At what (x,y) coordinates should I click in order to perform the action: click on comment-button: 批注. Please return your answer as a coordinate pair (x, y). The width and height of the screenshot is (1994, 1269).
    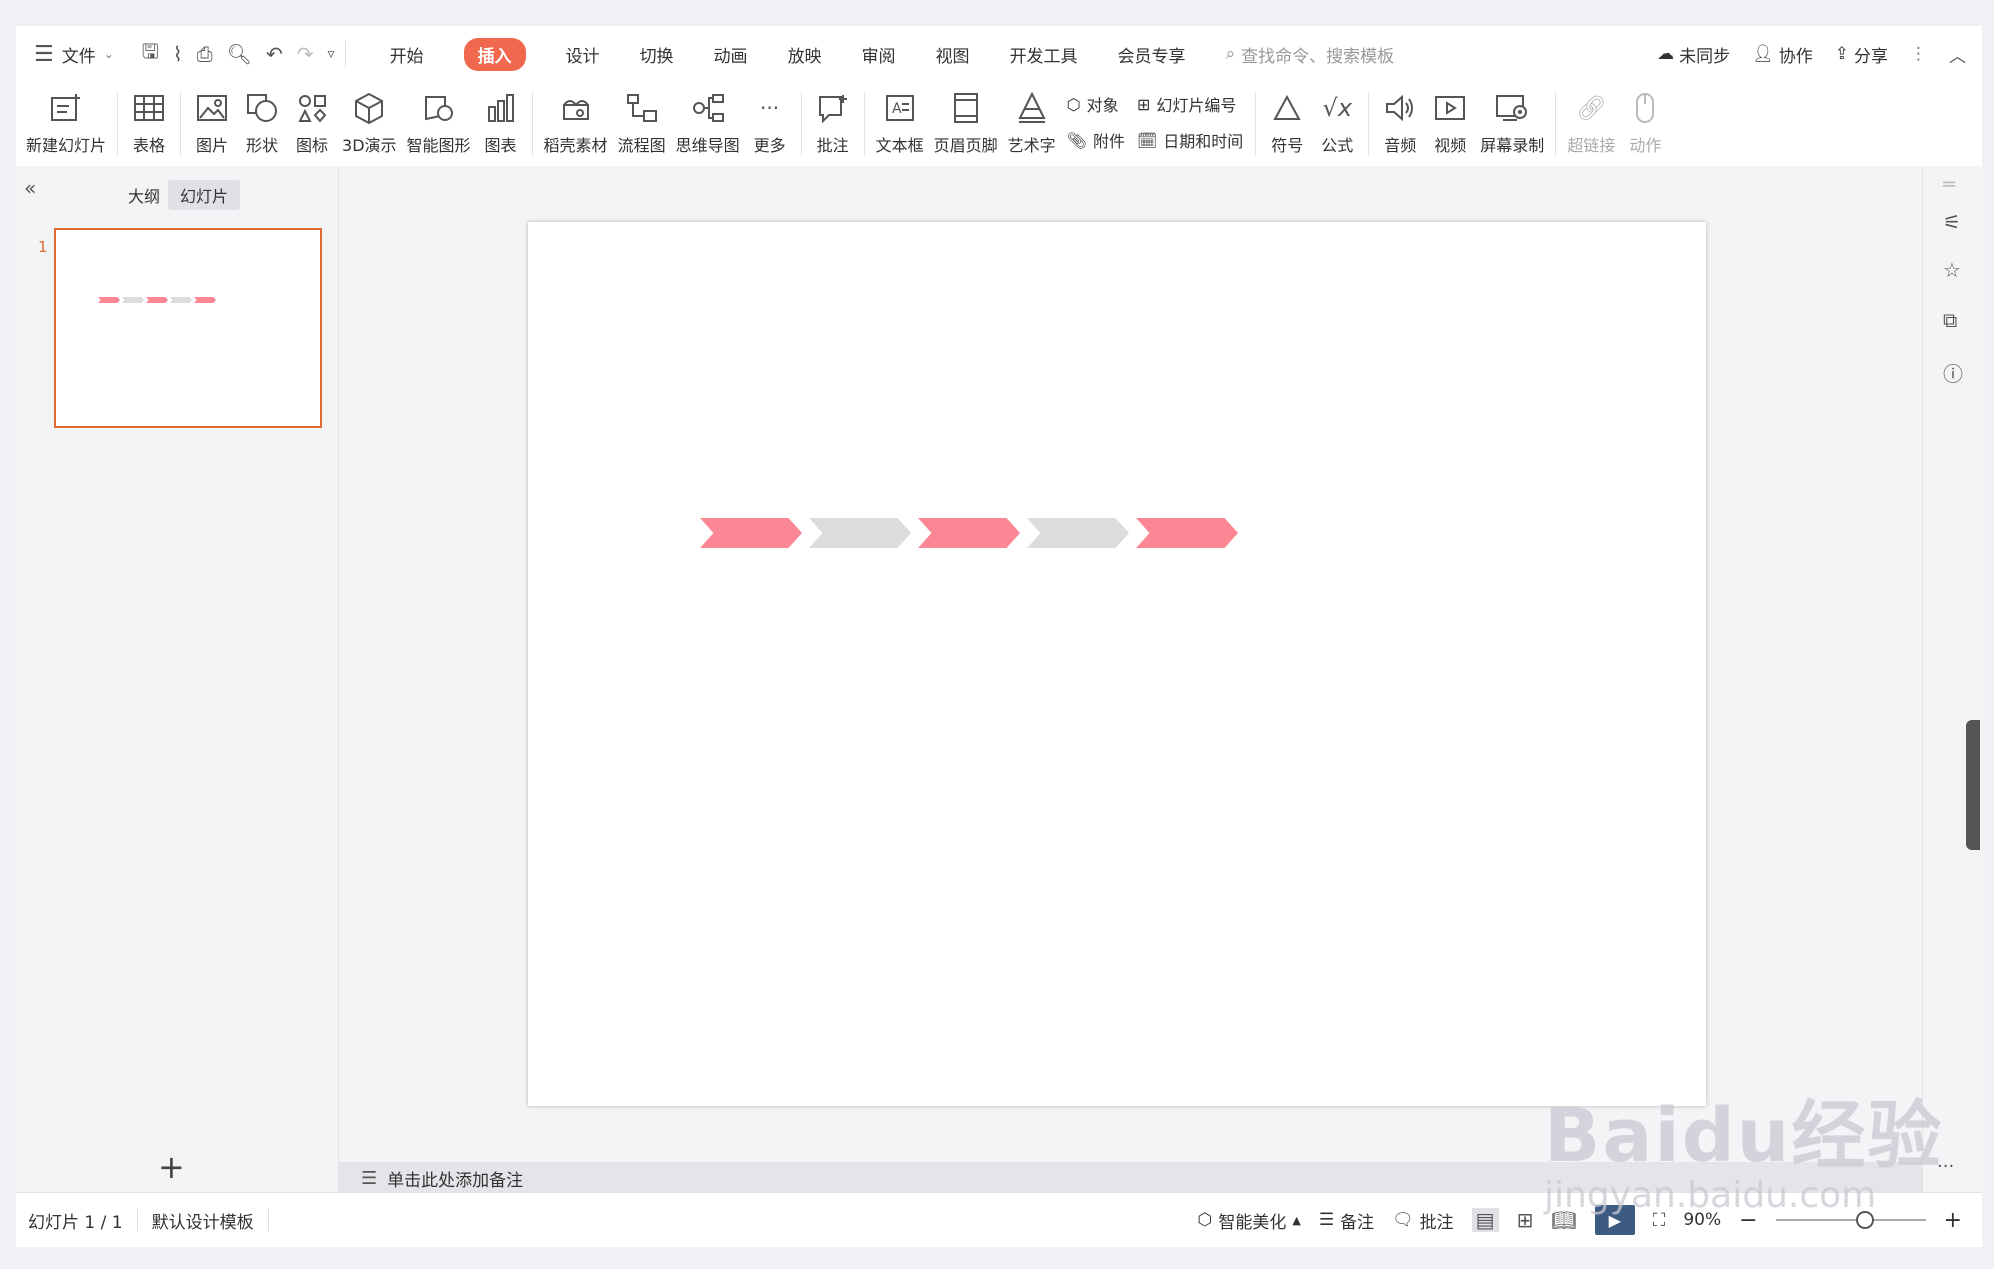
    Looking at the image, I should click on (833, 124).